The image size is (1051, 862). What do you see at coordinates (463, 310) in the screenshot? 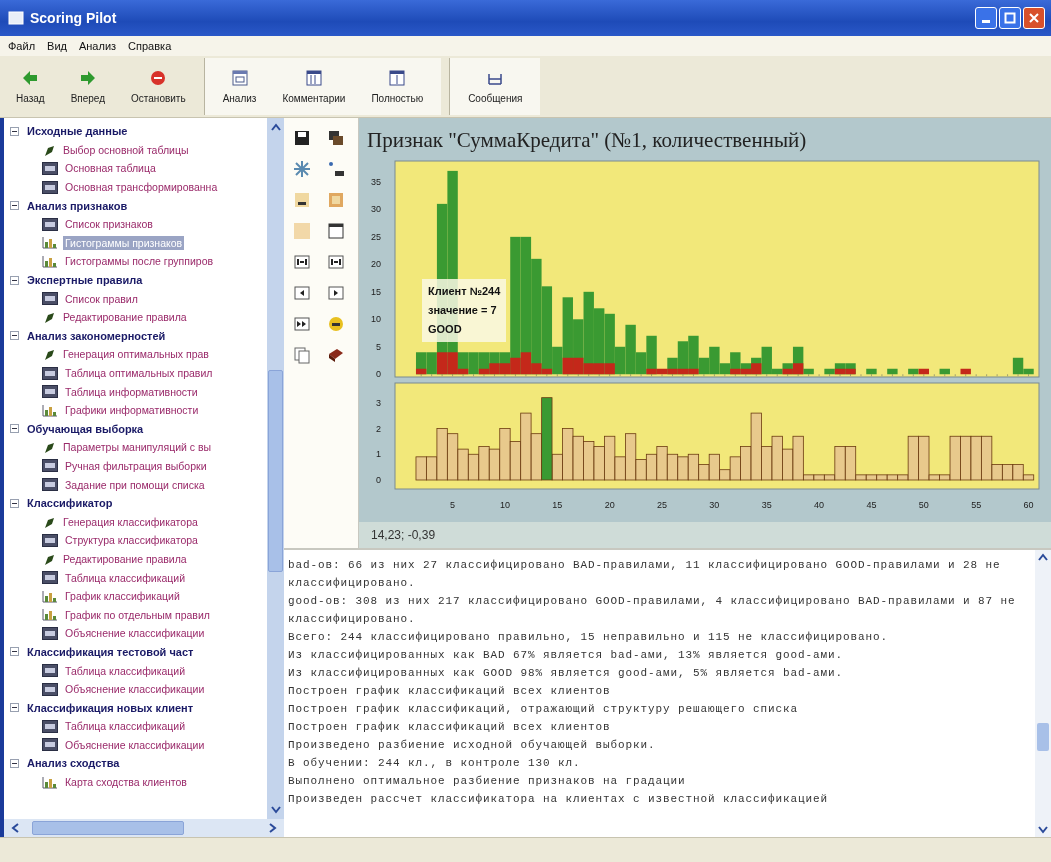
I see `tooltip-text: значение = 7` at bounding box center [463, 310].